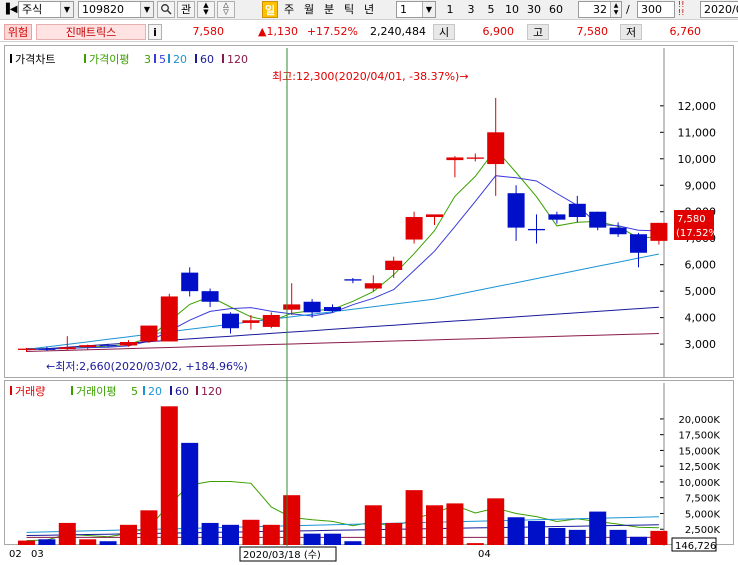  Describe the element at coordinates (484, 554) in the screenshot. I see `x-label-apr: 04` at that location.